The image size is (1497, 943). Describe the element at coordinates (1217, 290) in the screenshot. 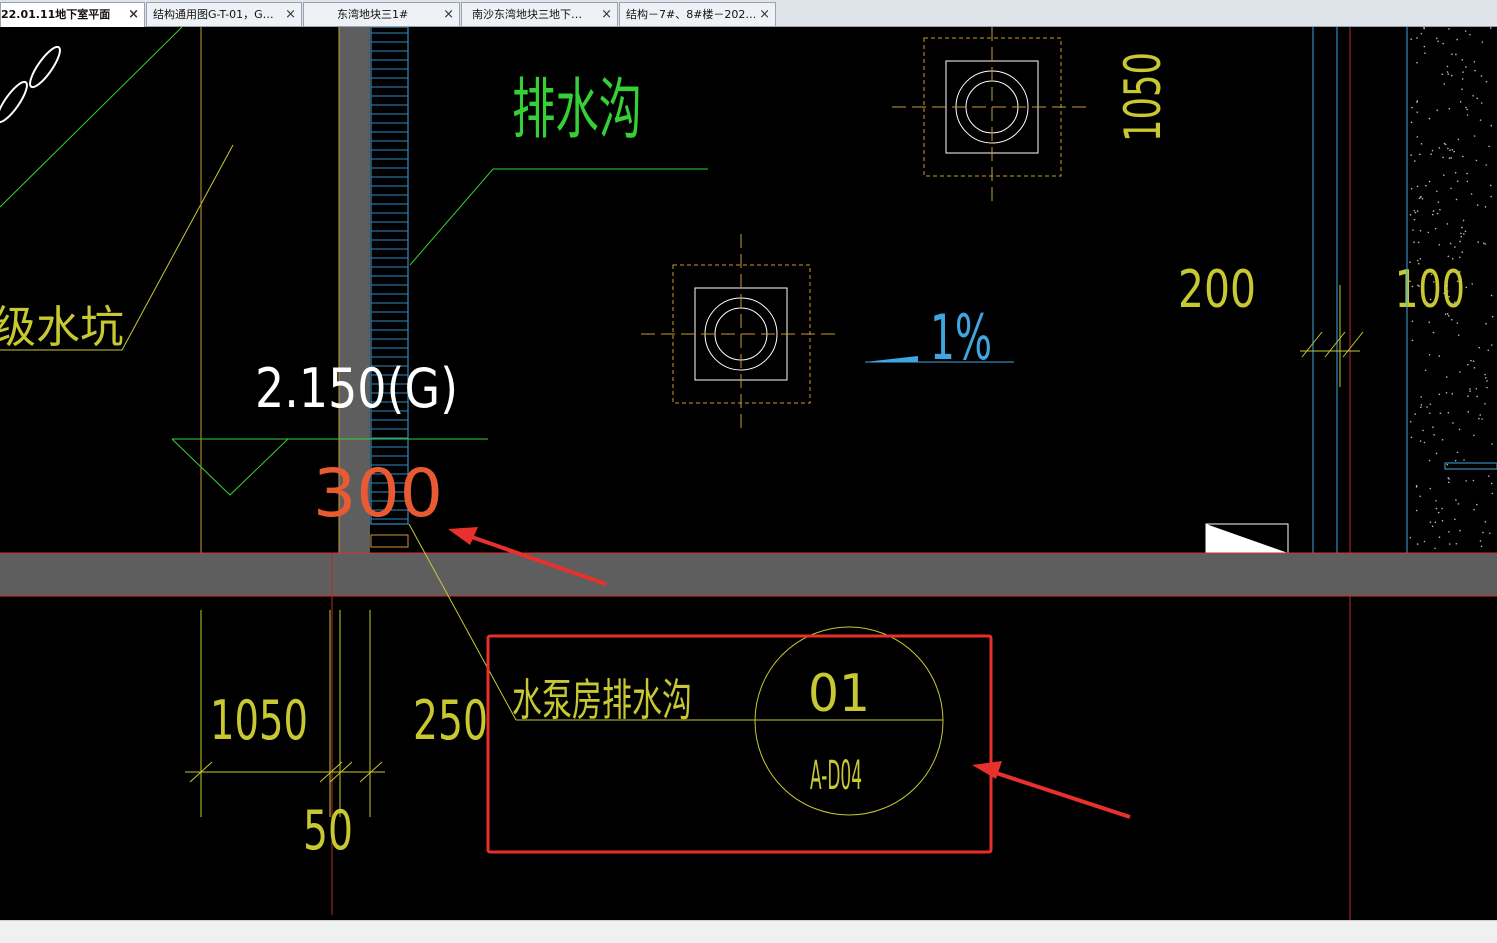

I see `dim-200: 200` at that location.